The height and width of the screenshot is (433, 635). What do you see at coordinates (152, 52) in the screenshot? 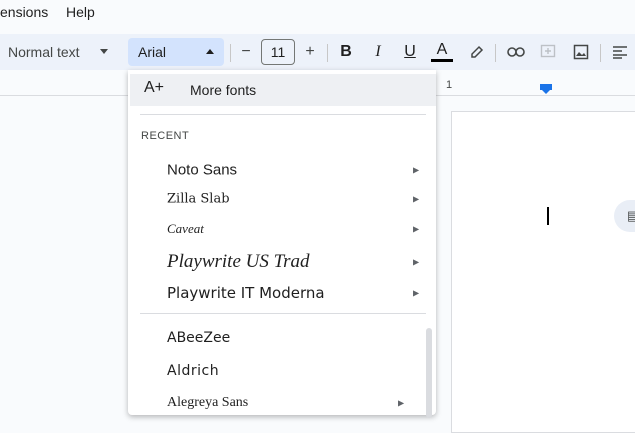
I see `font-family-label: Arial` at bounding box center [152, 52].